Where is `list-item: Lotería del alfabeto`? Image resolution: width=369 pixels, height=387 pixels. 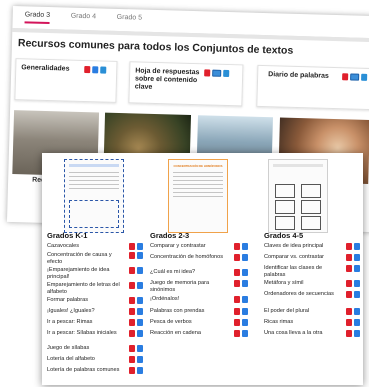
list-item: Lotería del alfabeto is located at coordinates (95, 360).